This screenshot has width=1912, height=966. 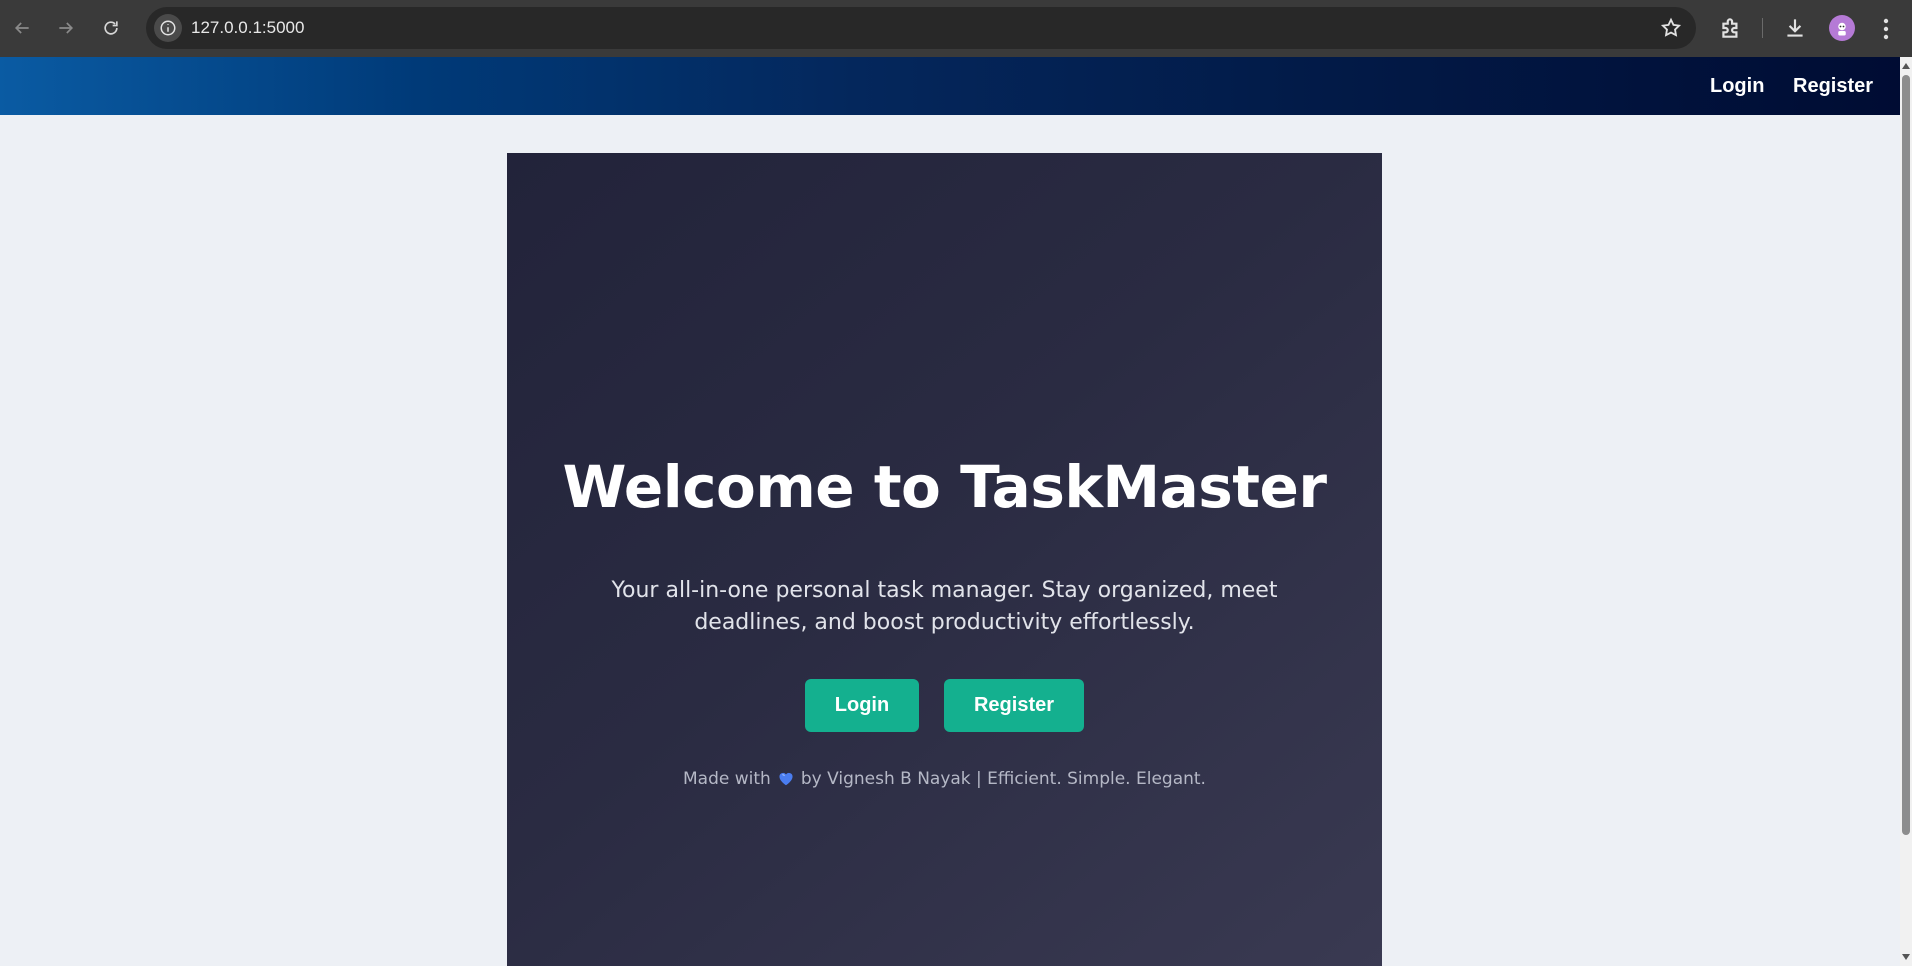 What do you see at coordinates (727, 779) in the screenshot?
I see `footer-prefix: Made with` at bounding box center [727, 779].